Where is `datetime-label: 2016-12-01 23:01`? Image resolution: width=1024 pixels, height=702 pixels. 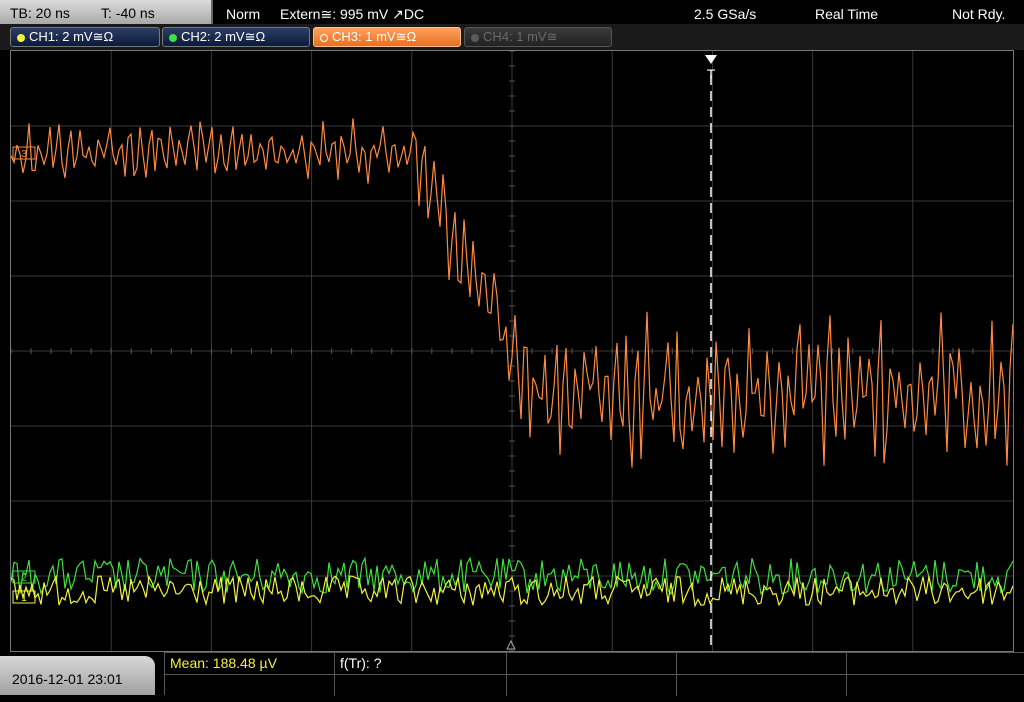 datetime-label: 2016-12-01 23:01 is located at coordinates (67, 679).